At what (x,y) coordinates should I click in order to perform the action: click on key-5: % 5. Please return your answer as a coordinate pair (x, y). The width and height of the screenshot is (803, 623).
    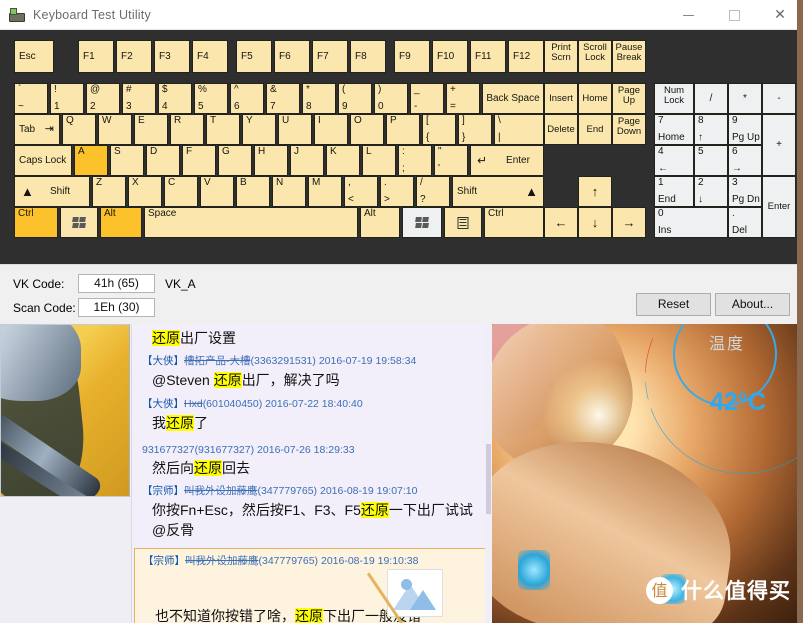
    Looking at the image, I should click on (211, 98).